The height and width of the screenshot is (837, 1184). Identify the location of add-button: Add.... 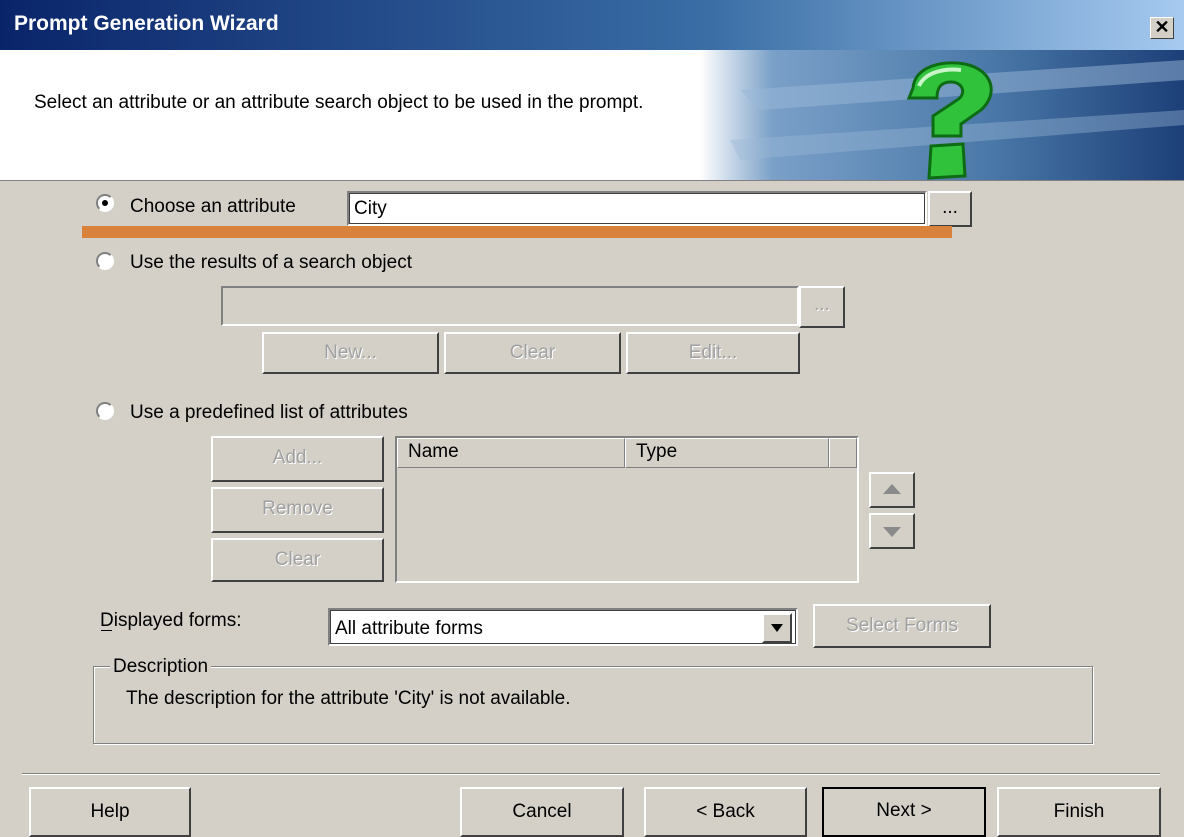
(297, 459).